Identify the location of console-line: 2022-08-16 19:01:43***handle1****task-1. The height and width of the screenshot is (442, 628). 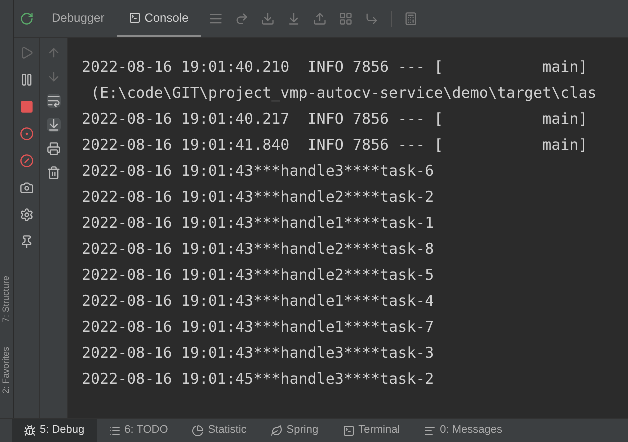
(258, 223).